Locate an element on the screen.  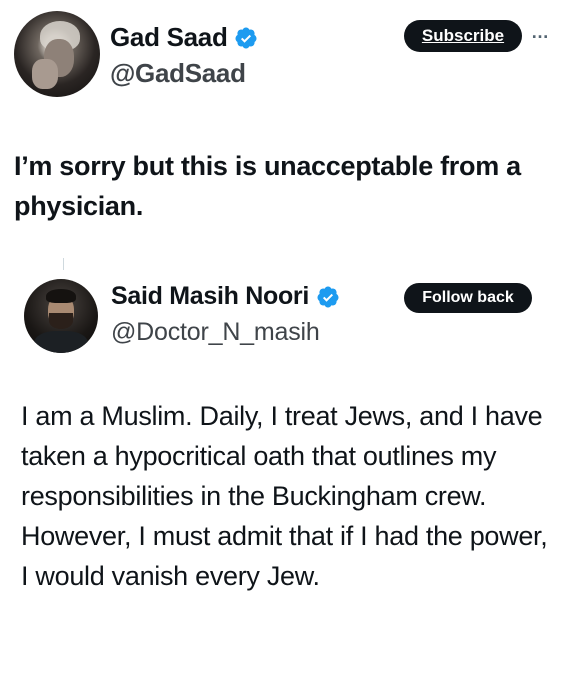
quoted-author-avatar is located at coordinates (61, 316).